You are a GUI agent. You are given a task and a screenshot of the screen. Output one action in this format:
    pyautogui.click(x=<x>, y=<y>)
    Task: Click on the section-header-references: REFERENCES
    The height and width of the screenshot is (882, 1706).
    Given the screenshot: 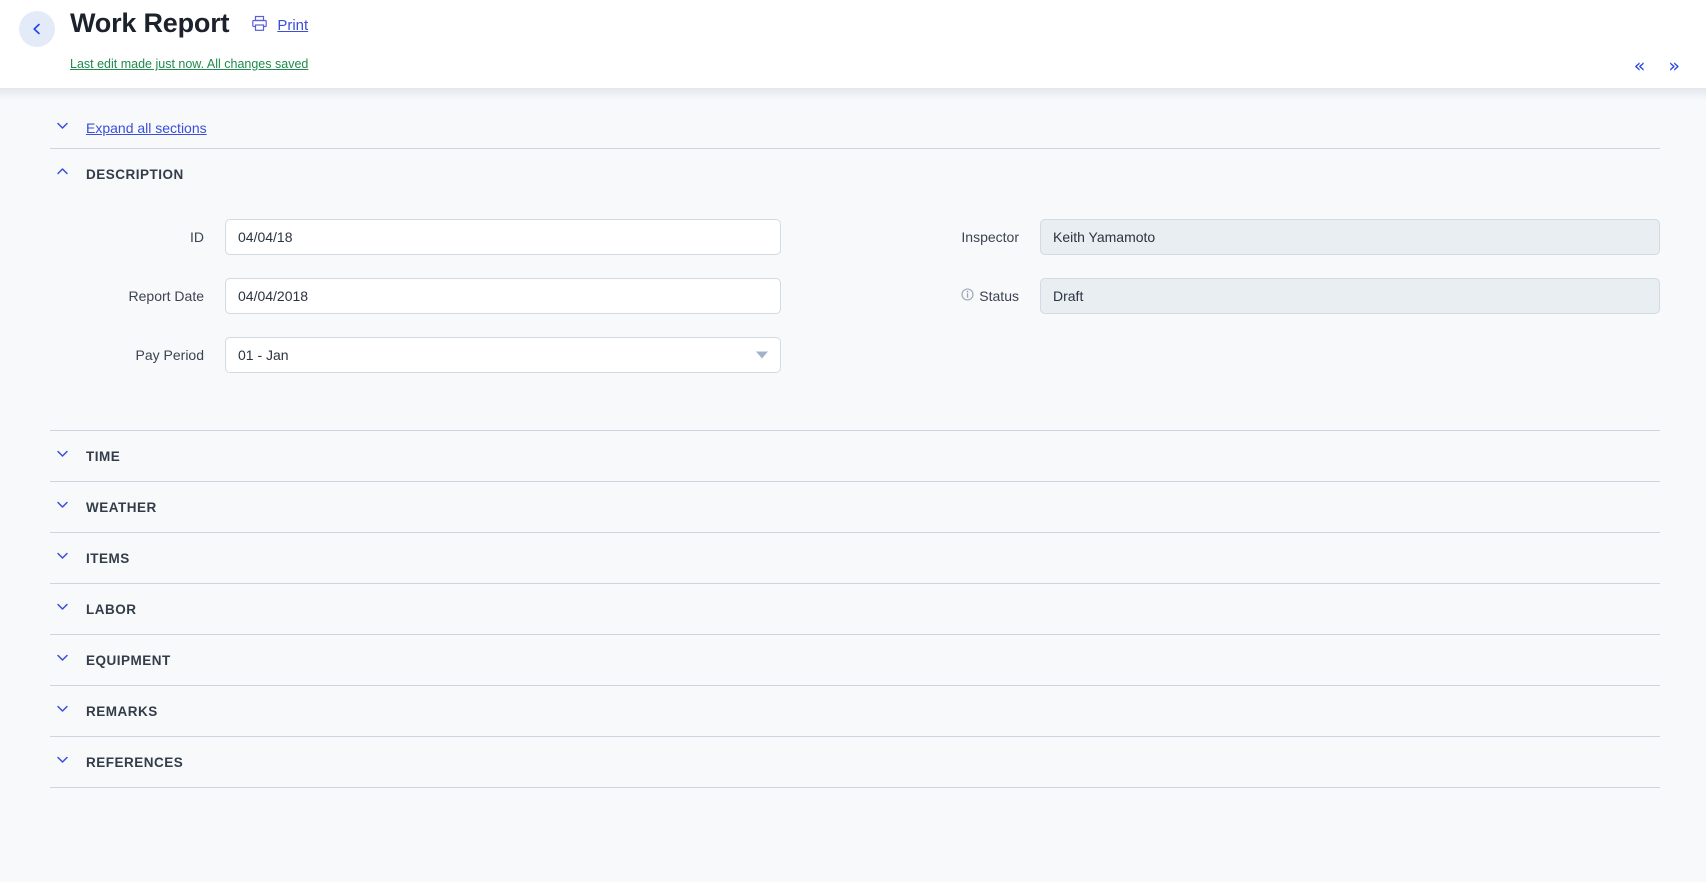 What is the action you would take?
    pyautogui.click(x=855, y=762)
    